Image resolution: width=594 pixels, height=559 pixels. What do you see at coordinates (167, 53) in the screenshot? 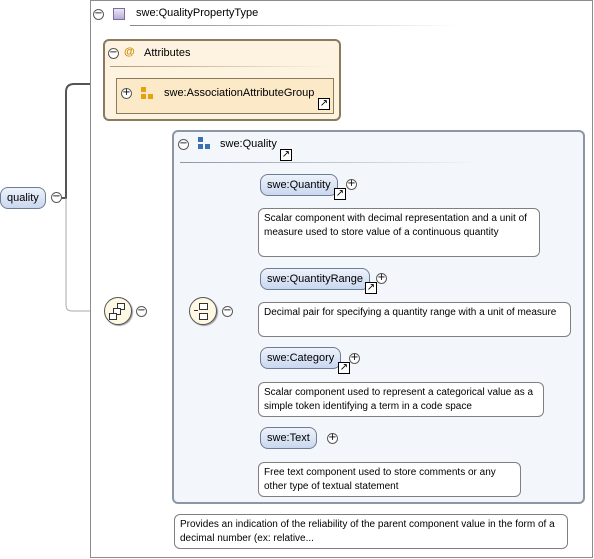
I see `attributes-title: Attributes` at bounding box center [167, 53].